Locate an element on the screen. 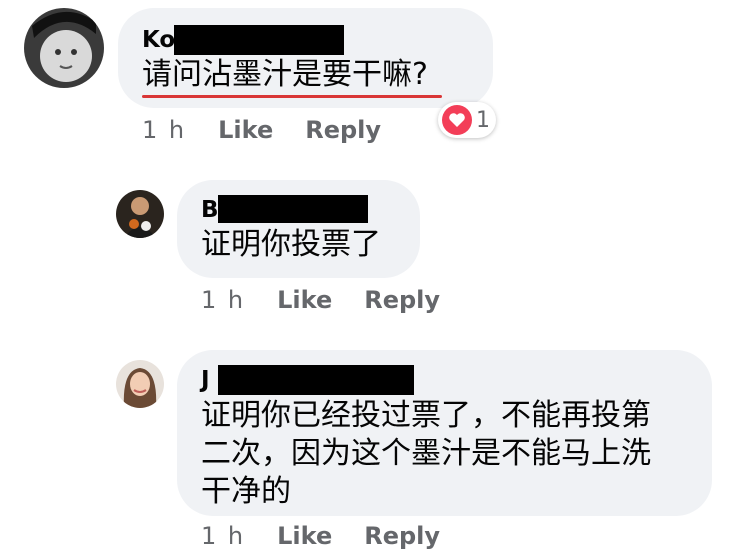  redaction-bar is located at coordinates (316, 380).